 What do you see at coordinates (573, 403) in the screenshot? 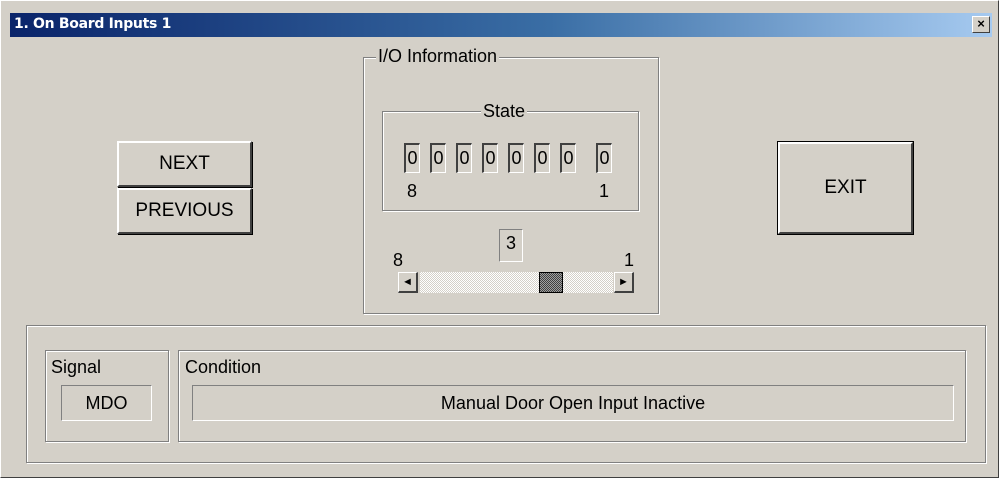
I see `condition-value-field: Manual Door Open Input Inactive` at bounding box center [573, 403].